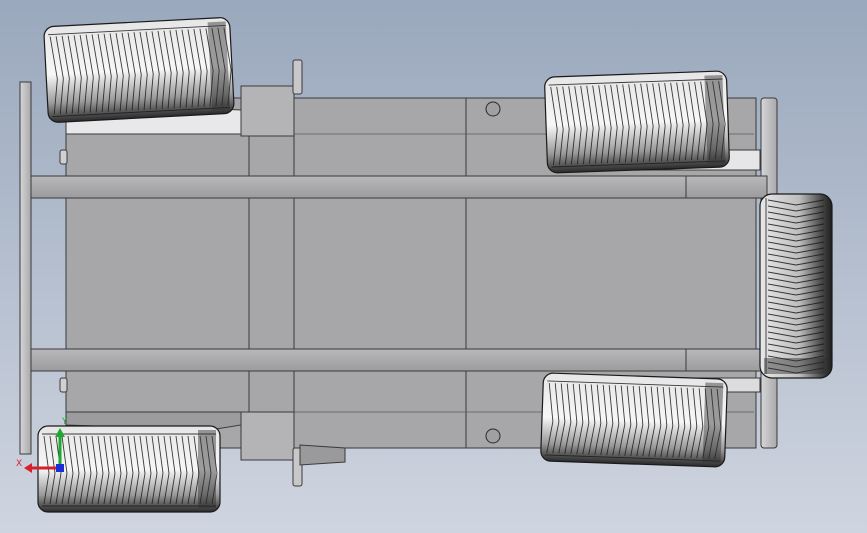 The height and width of the screenshot is (533, 867). I want to click on motor-shaft, so click(297, 77).